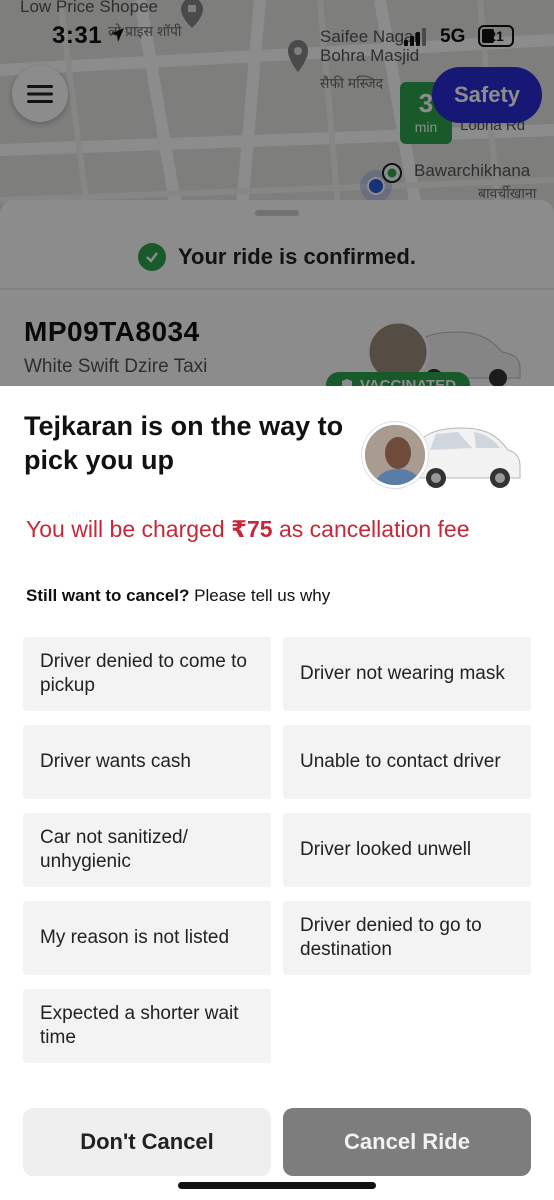  Describe the element at coordinates (277, 1185) in the screenshot. I see `home-indicator` at that location.